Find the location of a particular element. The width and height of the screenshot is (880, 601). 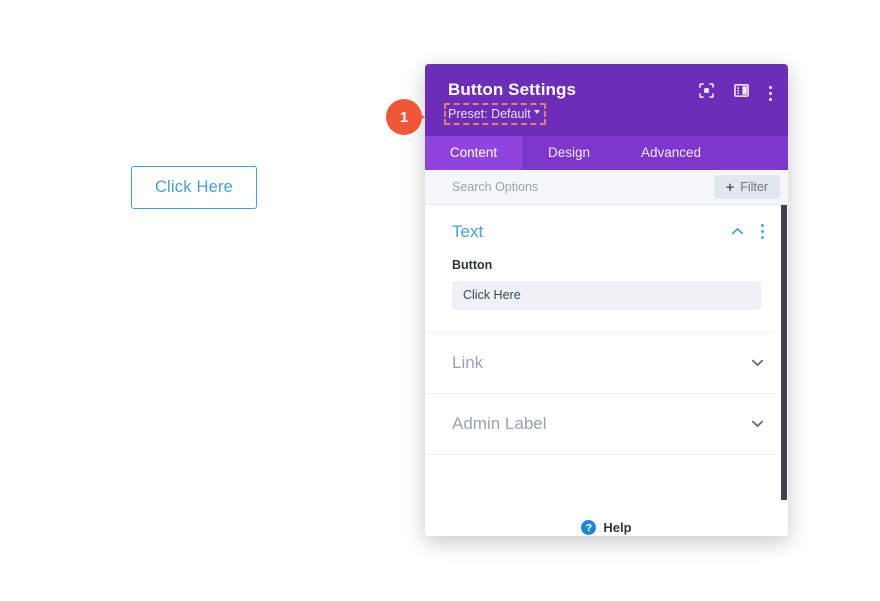

section-more-options-icon is located at coordinates (762, 232).